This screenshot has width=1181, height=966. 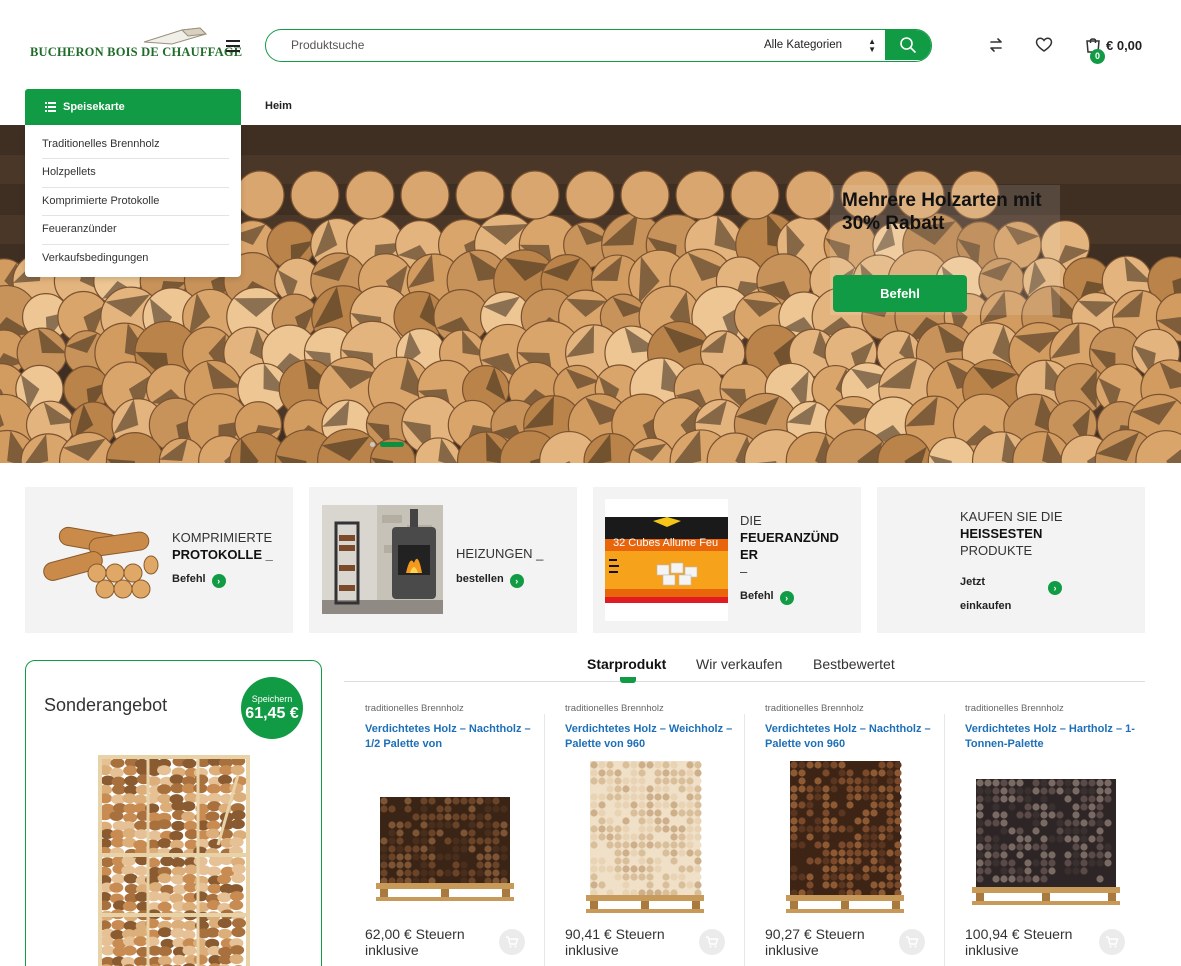 What do you see at coordinates (506, 45) in the screenshot?
I see `search-input` at bounding box center [506, 45].